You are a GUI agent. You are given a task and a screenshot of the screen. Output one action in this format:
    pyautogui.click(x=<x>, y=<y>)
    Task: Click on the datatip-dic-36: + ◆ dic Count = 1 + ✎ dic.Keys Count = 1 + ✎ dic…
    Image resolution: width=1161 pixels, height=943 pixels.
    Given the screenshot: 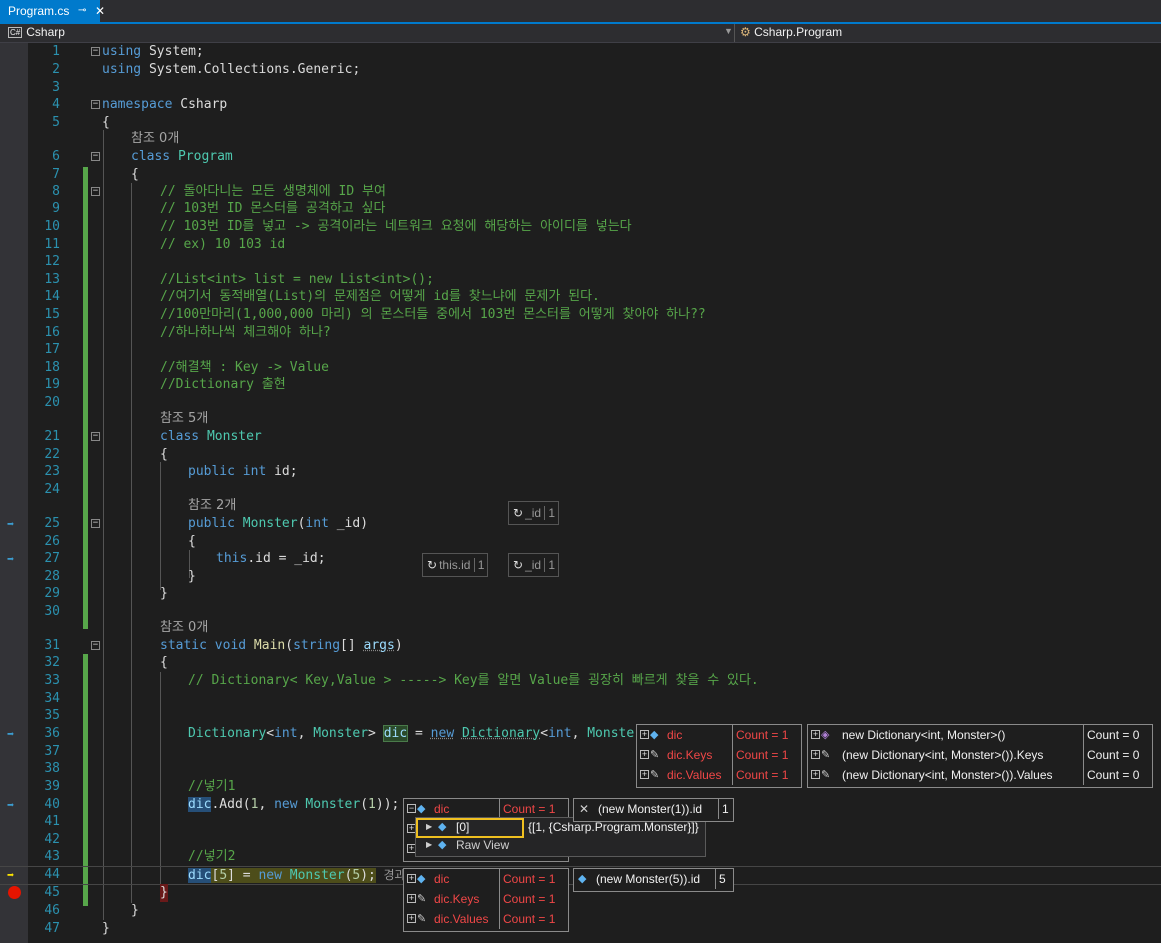 What is the action you would take?
    pyautogui.click(x=719, y=756)
    